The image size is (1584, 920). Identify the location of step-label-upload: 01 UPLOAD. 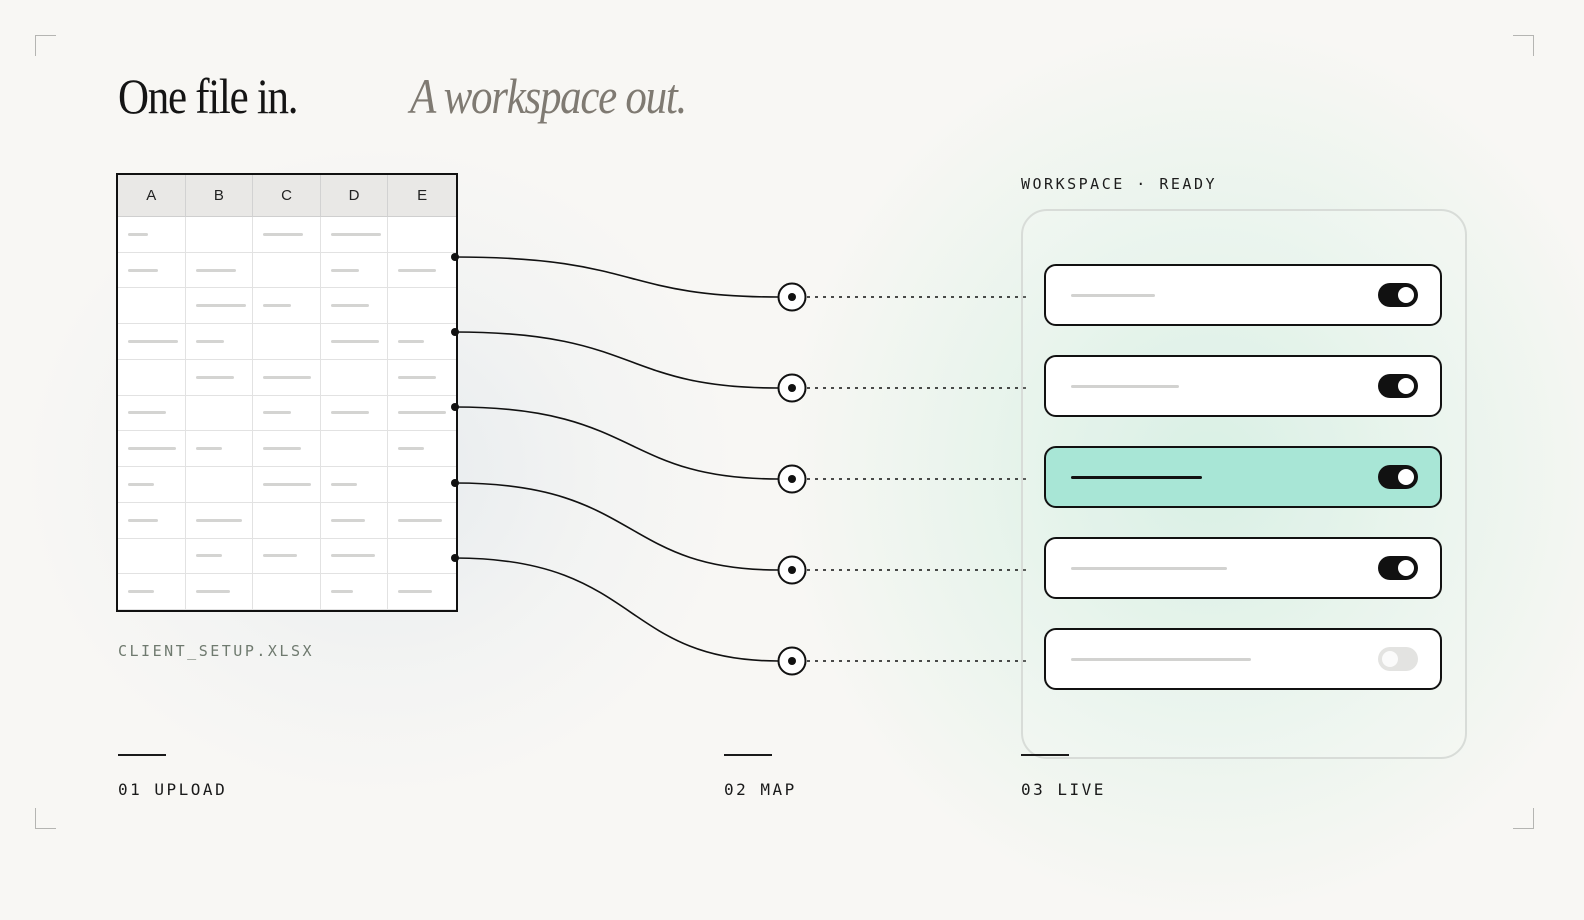
(173, 789).